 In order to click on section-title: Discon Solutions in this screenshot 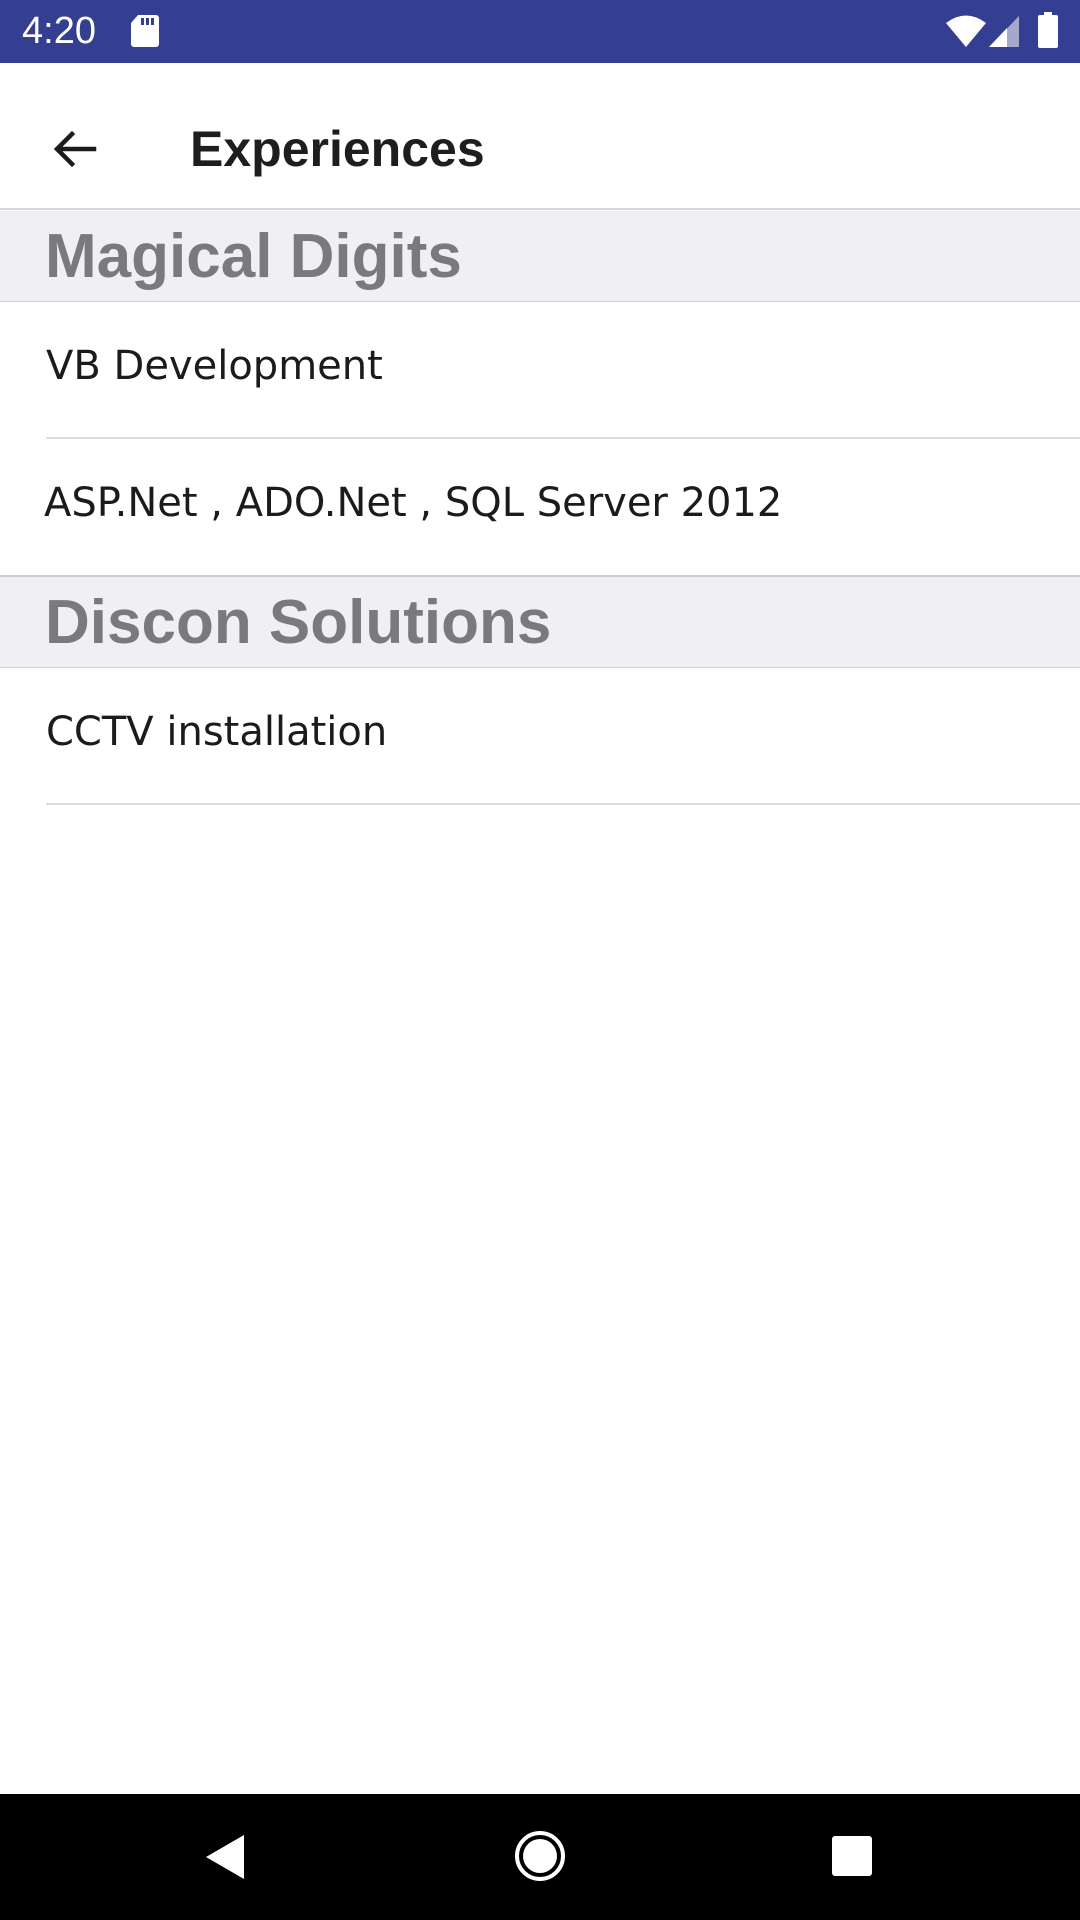, I will do `click(298, 622)`.